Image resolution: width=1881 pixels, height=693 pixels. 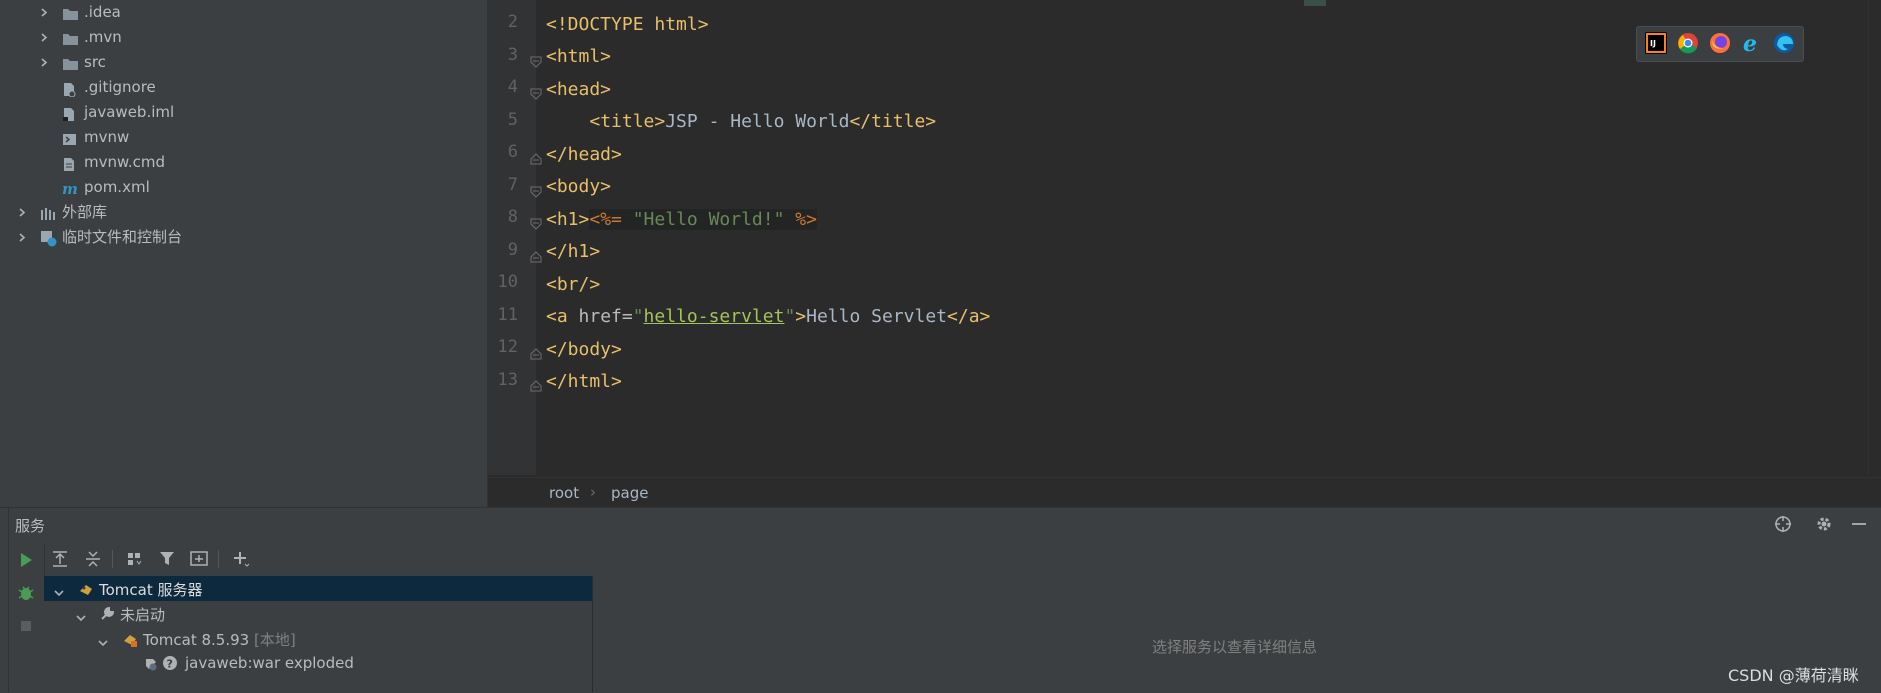 What do you see at coordinates (512, 120) in the screenshot?
I see `line-number: 5` at bounding box center [512, 120].